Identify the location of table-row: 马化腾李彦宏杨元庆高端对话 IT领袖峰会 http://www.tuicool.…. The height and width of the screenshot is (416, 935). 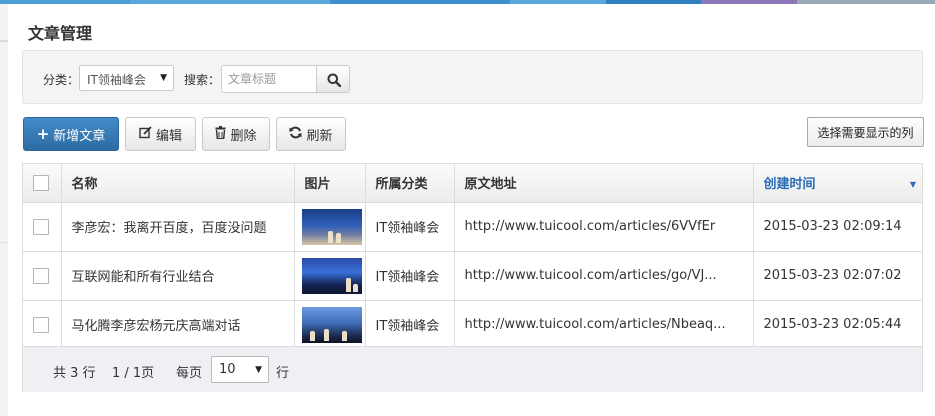
(472, 325).